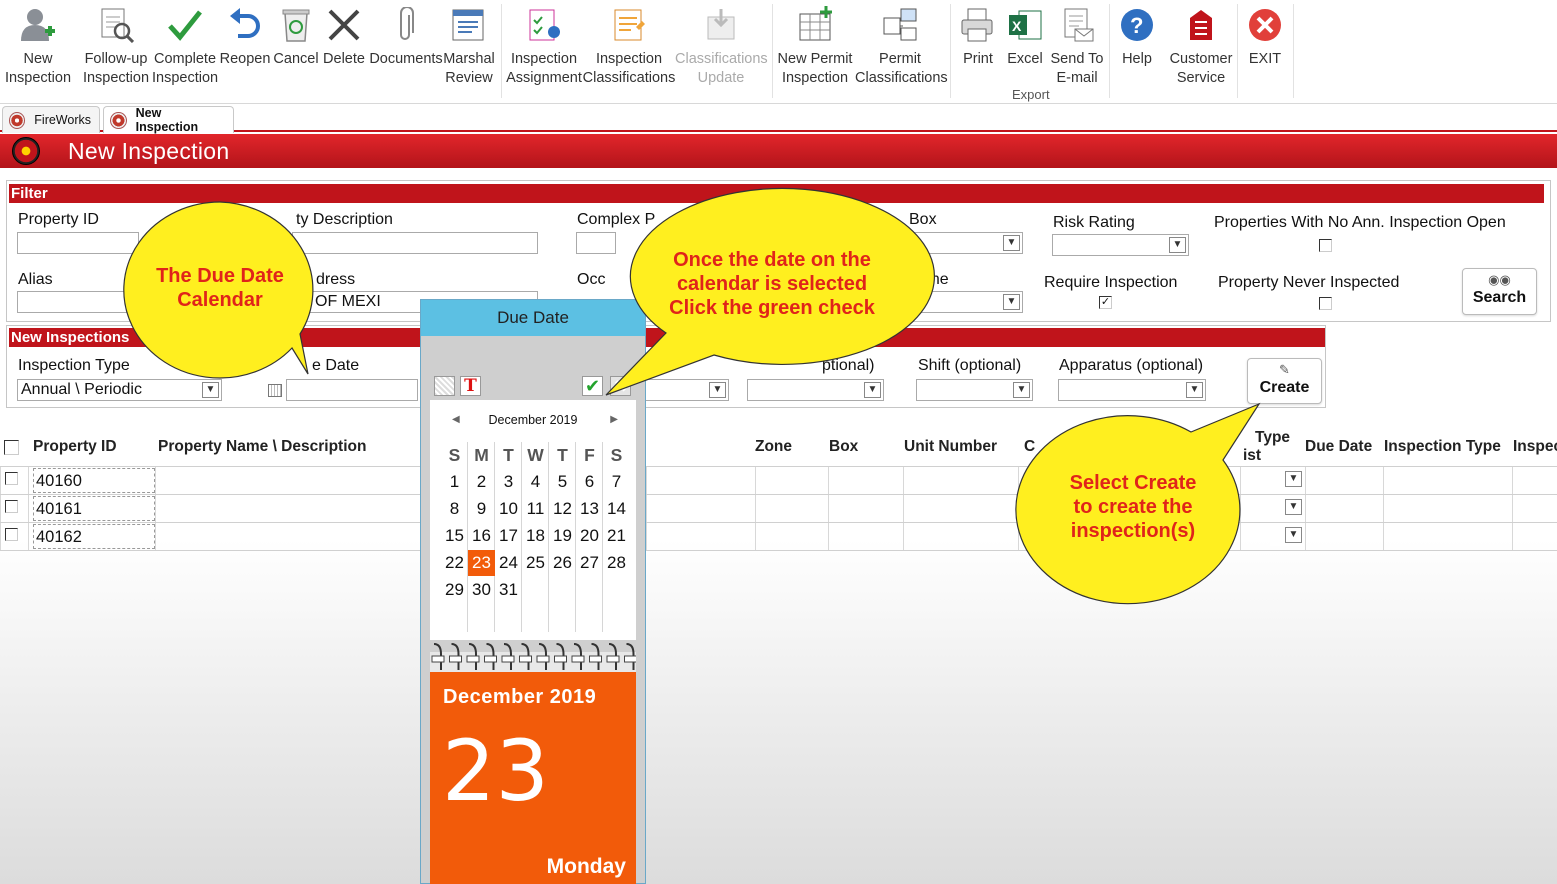  Describe the element at coordinates (508, 509) in the screenshot. I see `calendar-day: 10` at that location.